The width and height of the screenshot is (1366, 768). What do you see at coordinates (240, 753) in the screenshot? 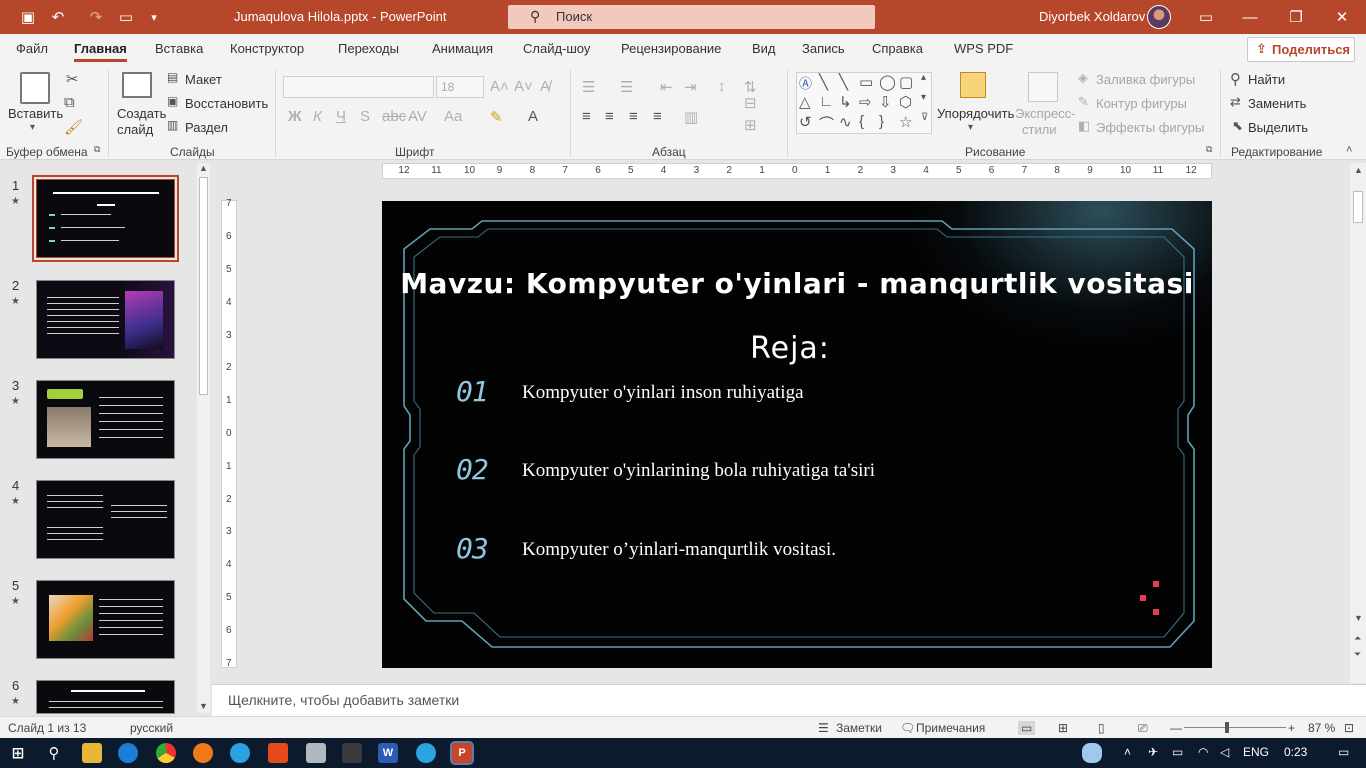
I see `telegram-icon` at bounding box center [240, 753].